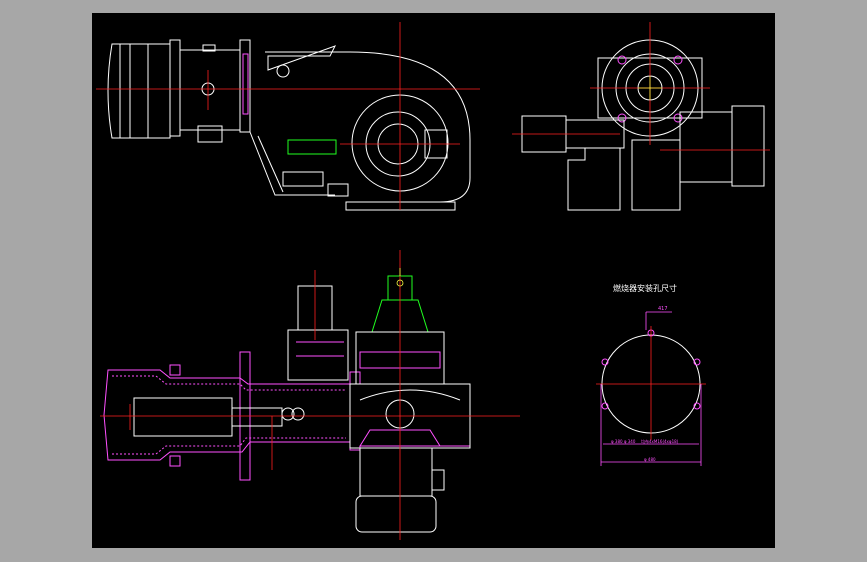 Image resolution: width=867 pixels, height=562 pixels. What do you see at coordinates (656, 175) in the screenshot?
I see `support-foot-right` at bounding box center [656, 175].